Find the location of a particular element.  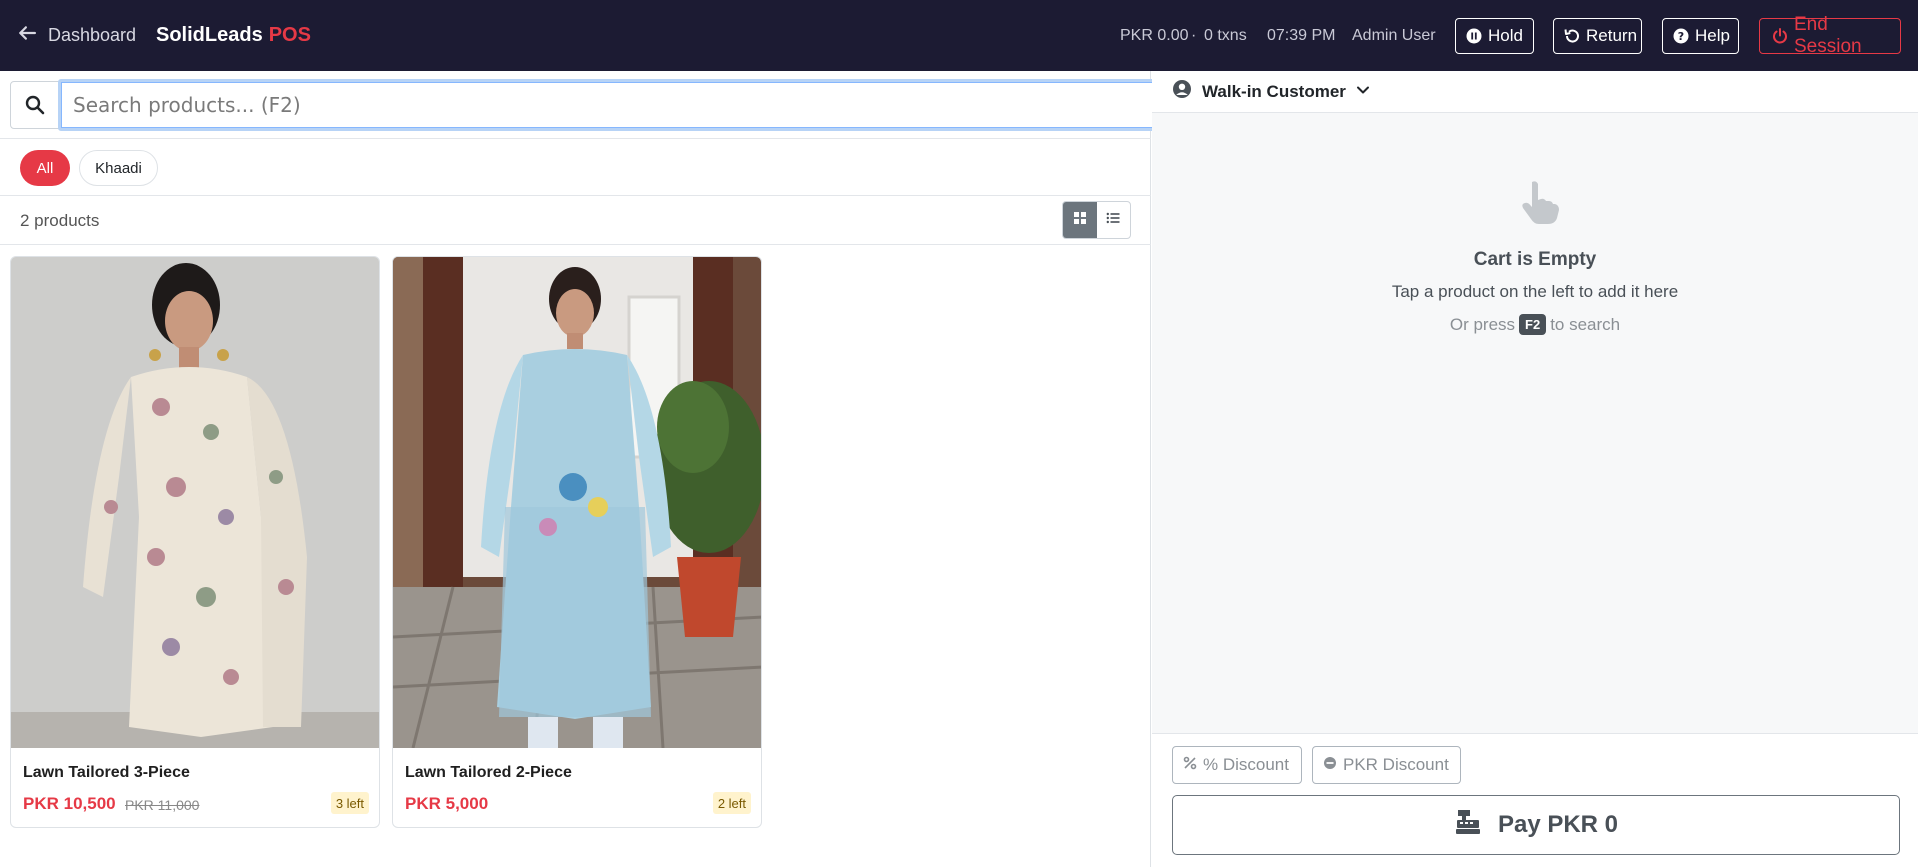

pkr-discount-label: PKR Discount is located at coordinates (1396, 764).